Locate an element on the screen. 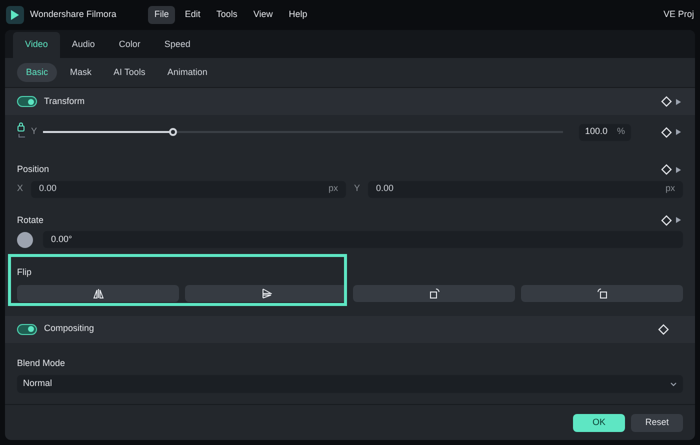 The image size is (700, 445). mirror-vertical-icon is located at coordinates (266, 293).